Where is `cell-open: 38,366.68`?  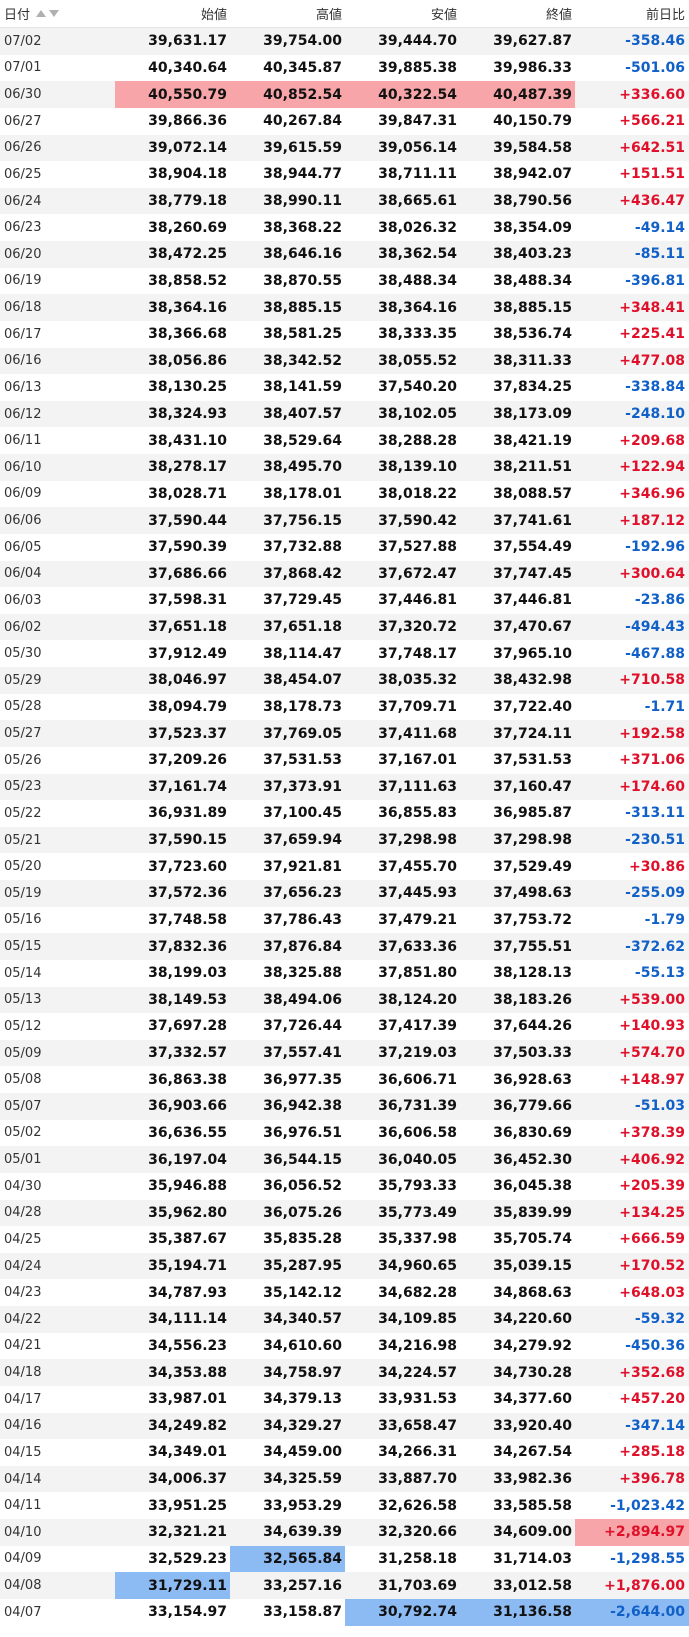 cell-open: 38,366.68 is located at coordinates (187, 334).